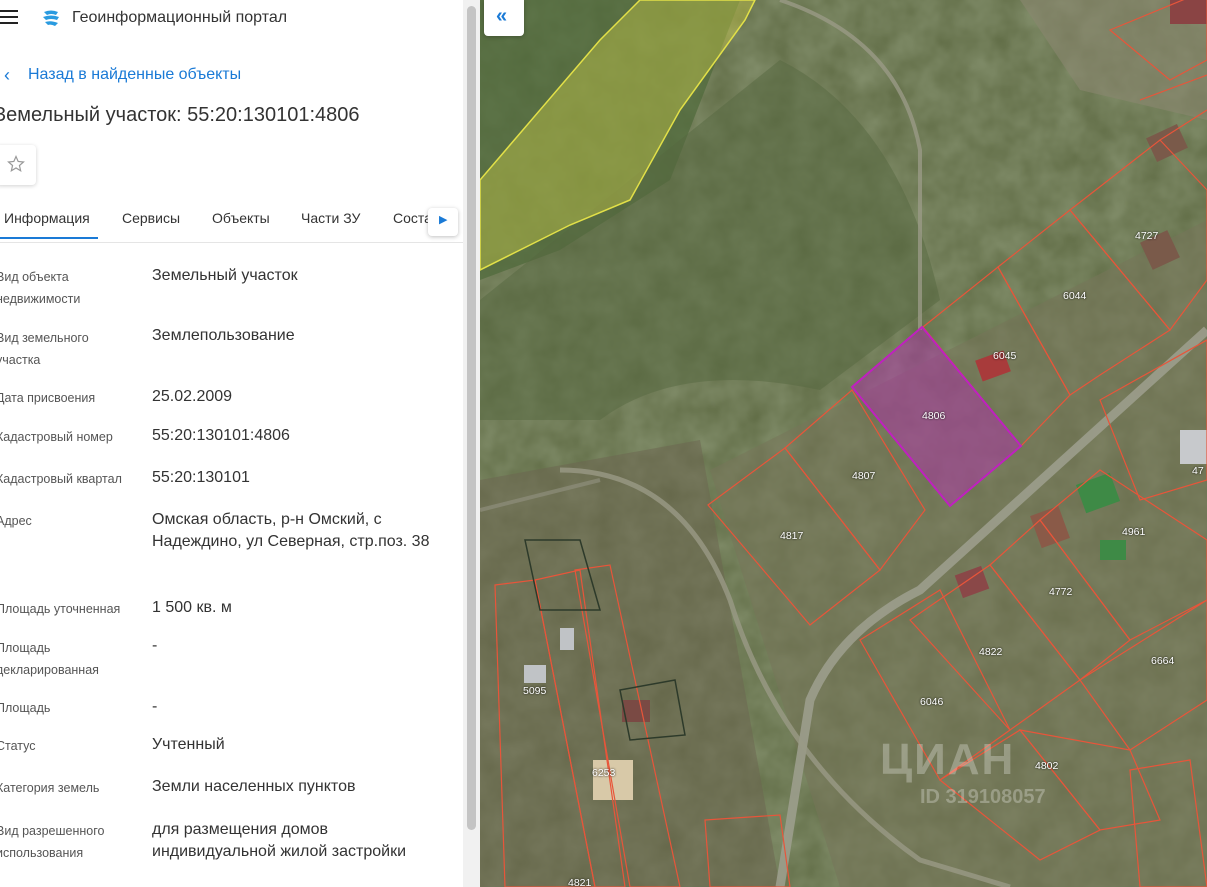  Describe the element at coordinates (180, 17) in the screenshot. I see `app-title: Геоинформационный портал` at that location.